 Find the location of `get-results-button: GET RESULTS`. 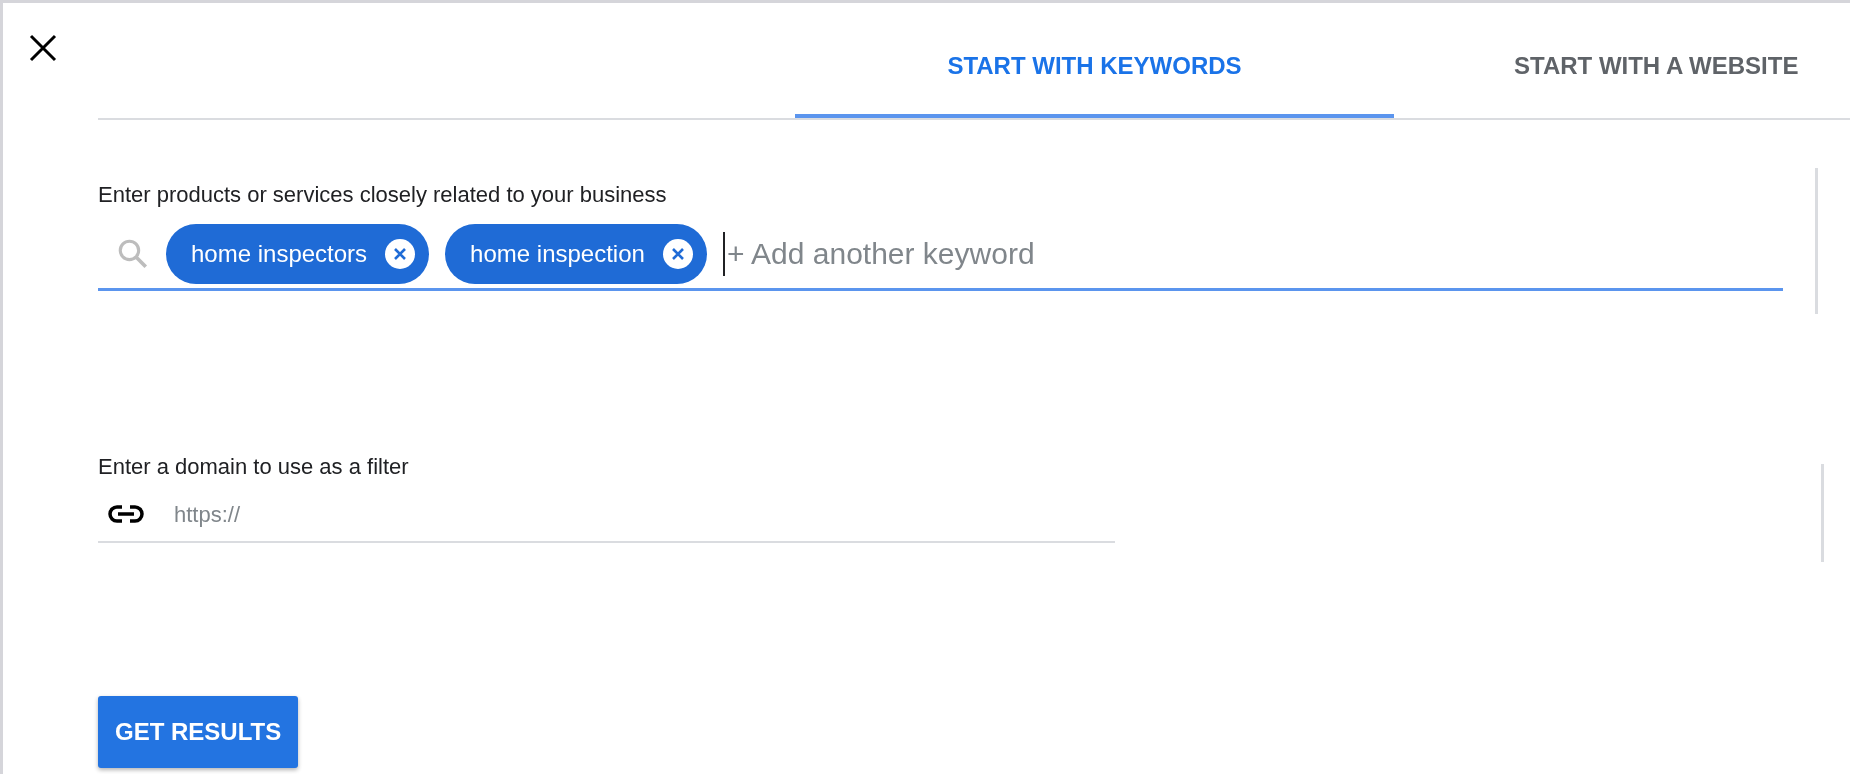

get-results-button: GET RESULTS is located at coordinates (198, 732).